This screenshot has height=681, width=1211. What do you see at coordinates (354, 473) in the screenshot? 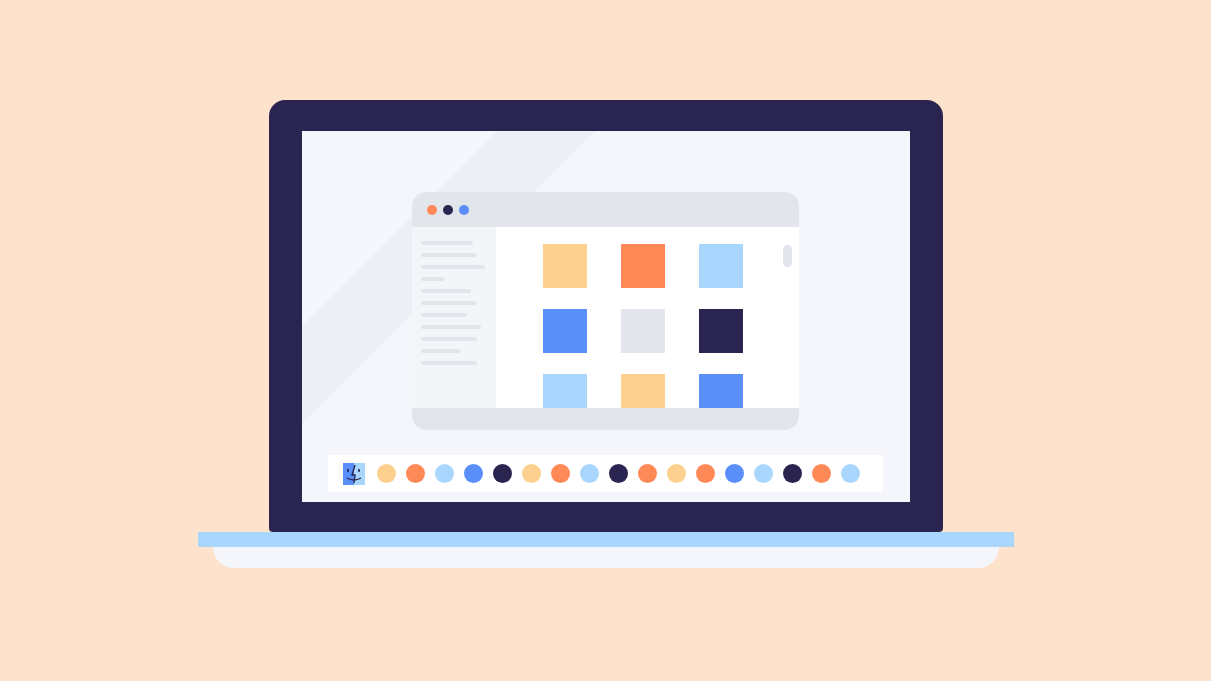
I see `smiling-face-icon` at bounding box center [354, 473].